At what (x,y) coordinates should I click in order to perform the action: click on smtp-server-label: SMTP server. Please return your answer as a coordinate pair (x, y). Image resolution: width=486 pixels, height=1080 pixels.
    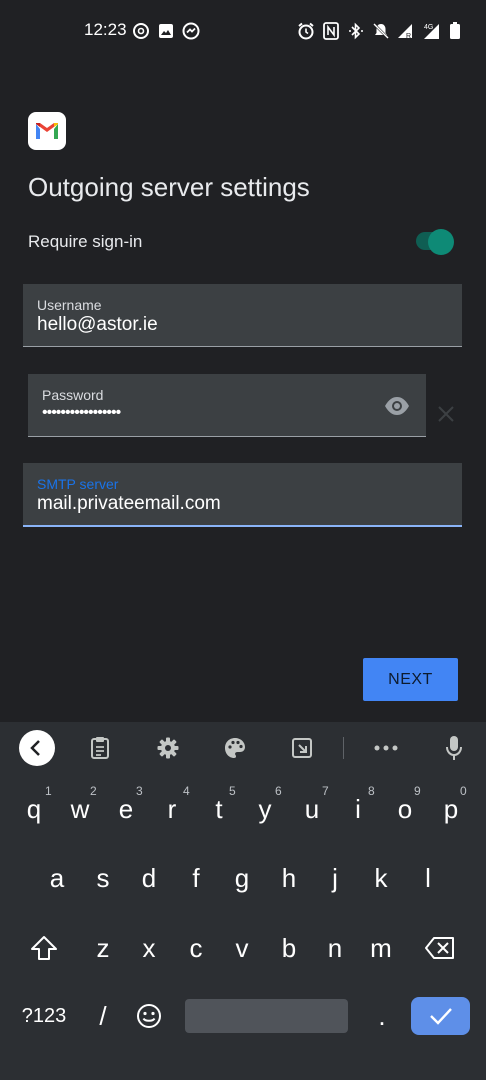
    Looking at the image, I should click on (78, 484).